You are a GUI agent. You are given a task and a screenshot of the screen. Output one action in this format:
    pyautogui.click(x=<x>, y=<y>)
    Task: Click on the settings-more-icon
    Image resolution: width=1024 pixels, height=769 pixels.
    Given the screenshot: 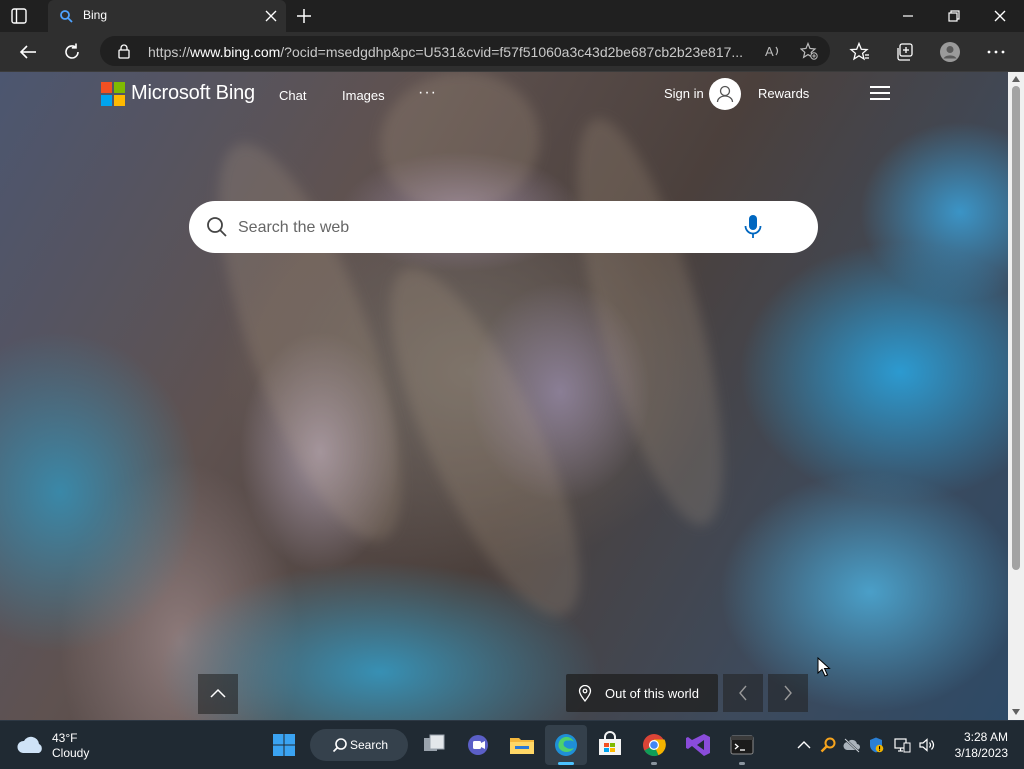 What is the action you would take?
    pyautogui.click(x=996, y=52)
    